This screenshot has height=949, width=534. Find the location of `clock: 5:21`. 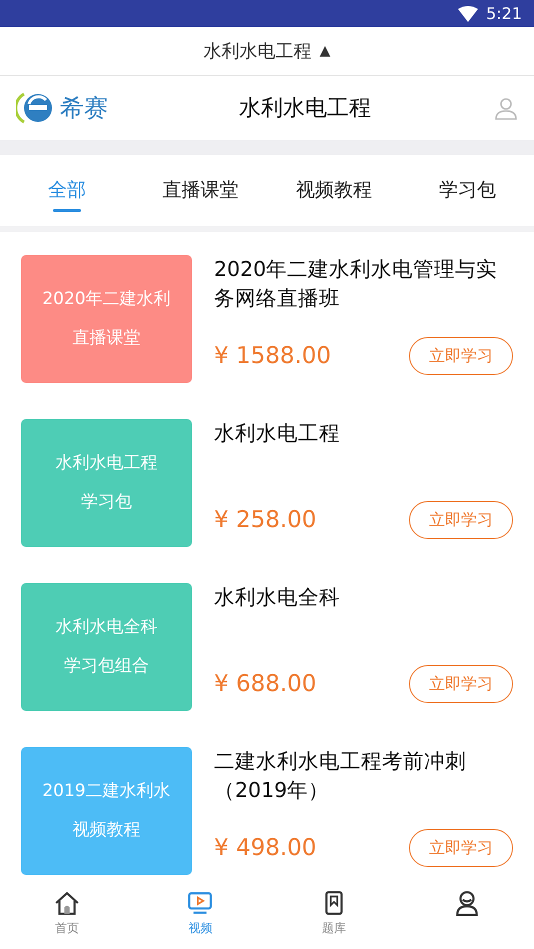

clock: 5:21 is located at coordinates (504, 13).